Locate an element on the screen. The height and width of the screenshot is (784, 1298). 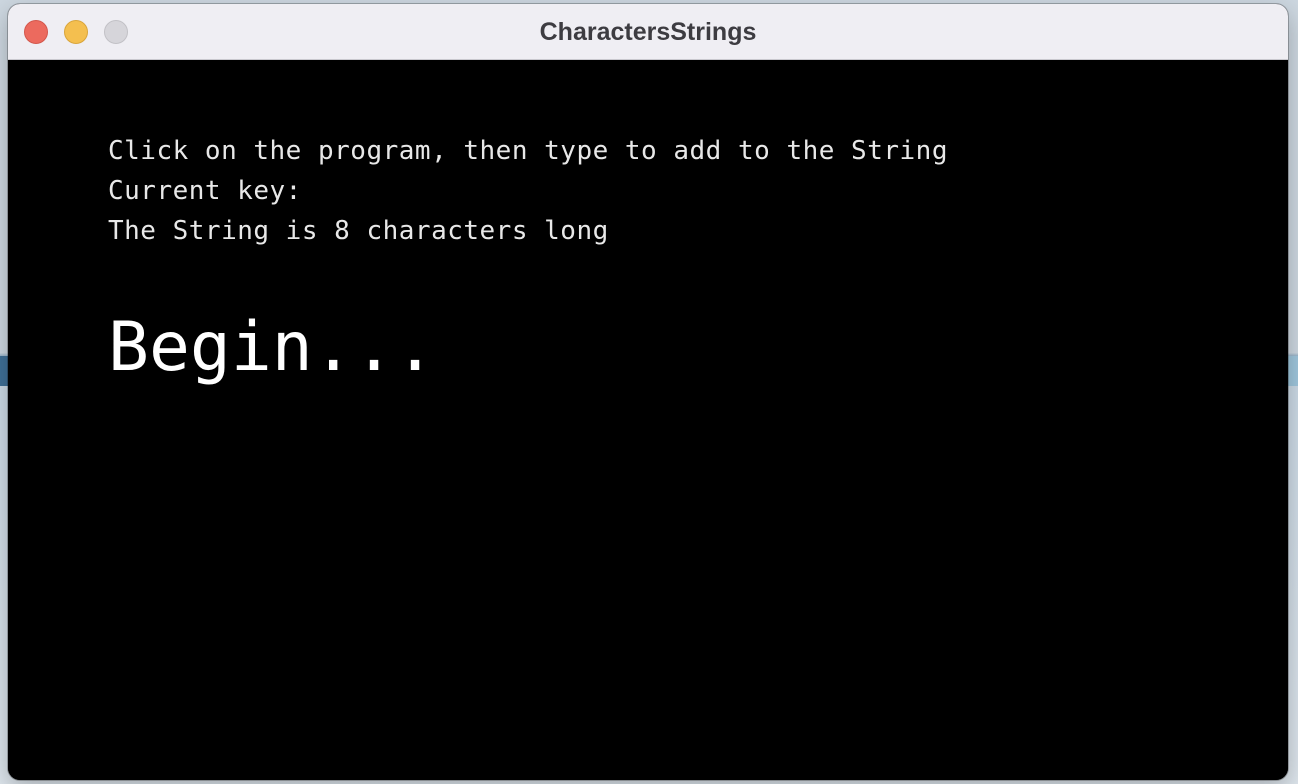
string-length-text: The String is 8 characters long is located at coordinates (358, 231).